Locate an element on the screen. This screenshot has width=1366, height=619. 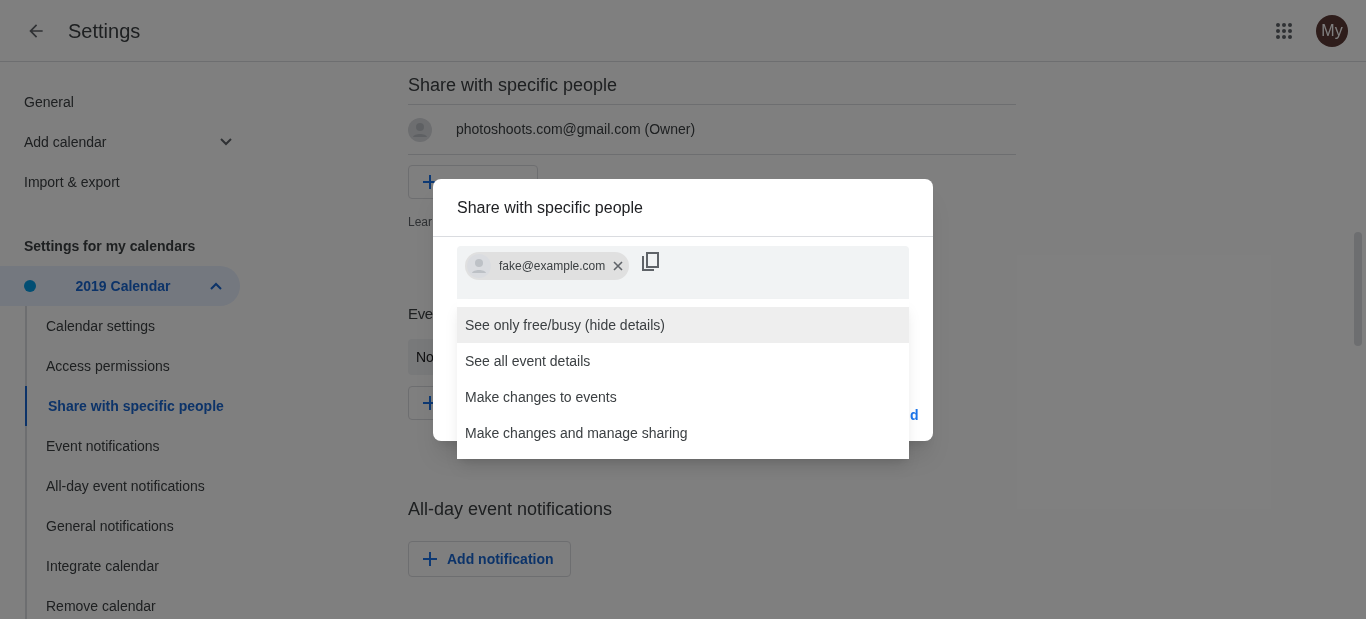
sidebar-subitem: Calendar settings is located at coordinates (140, 326).